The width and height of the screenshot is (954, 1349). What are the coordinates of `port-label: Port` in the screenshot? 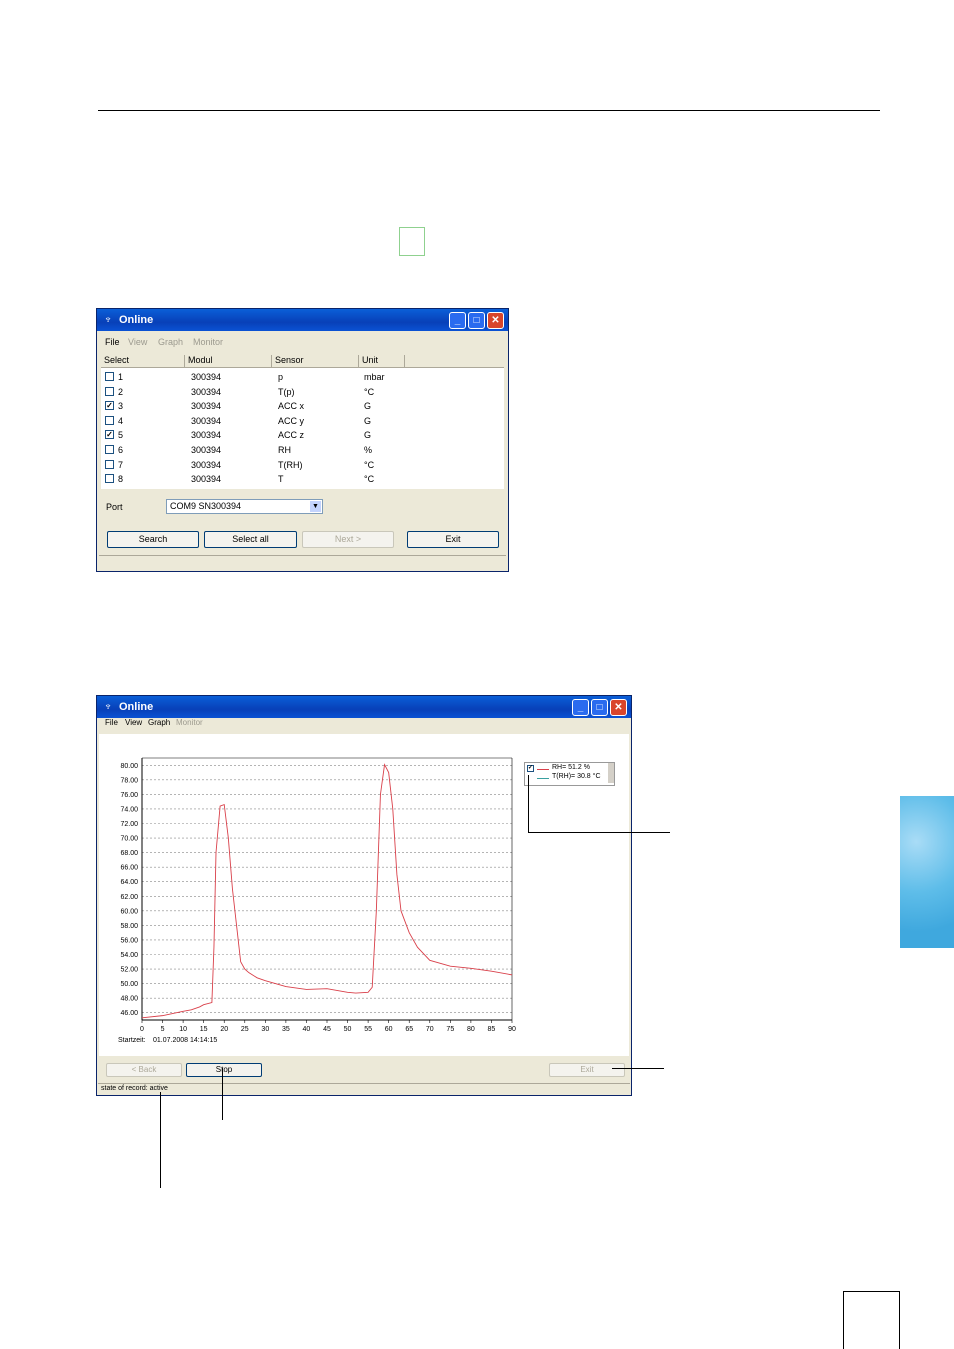 It's located at (114, 507).